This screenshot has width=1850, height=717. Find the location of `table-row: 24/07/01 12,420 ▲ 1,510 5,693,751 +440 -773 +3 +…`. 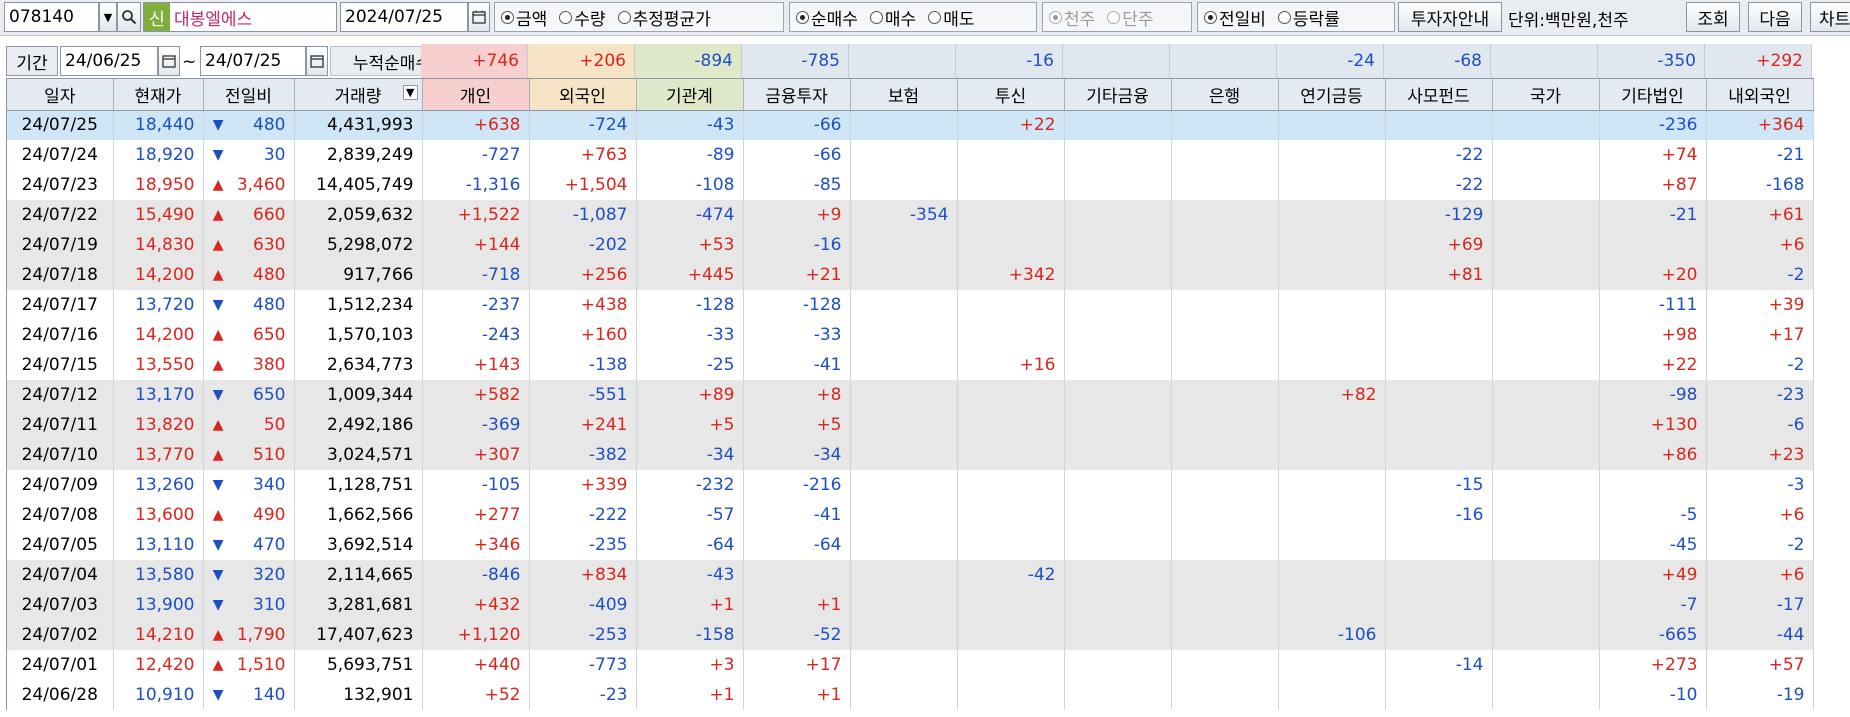

table-row: 24/07/01 12,420 ▲ 1,510 5,693,751 +440 -773 +3 +… is located at coordinates (910, 665).